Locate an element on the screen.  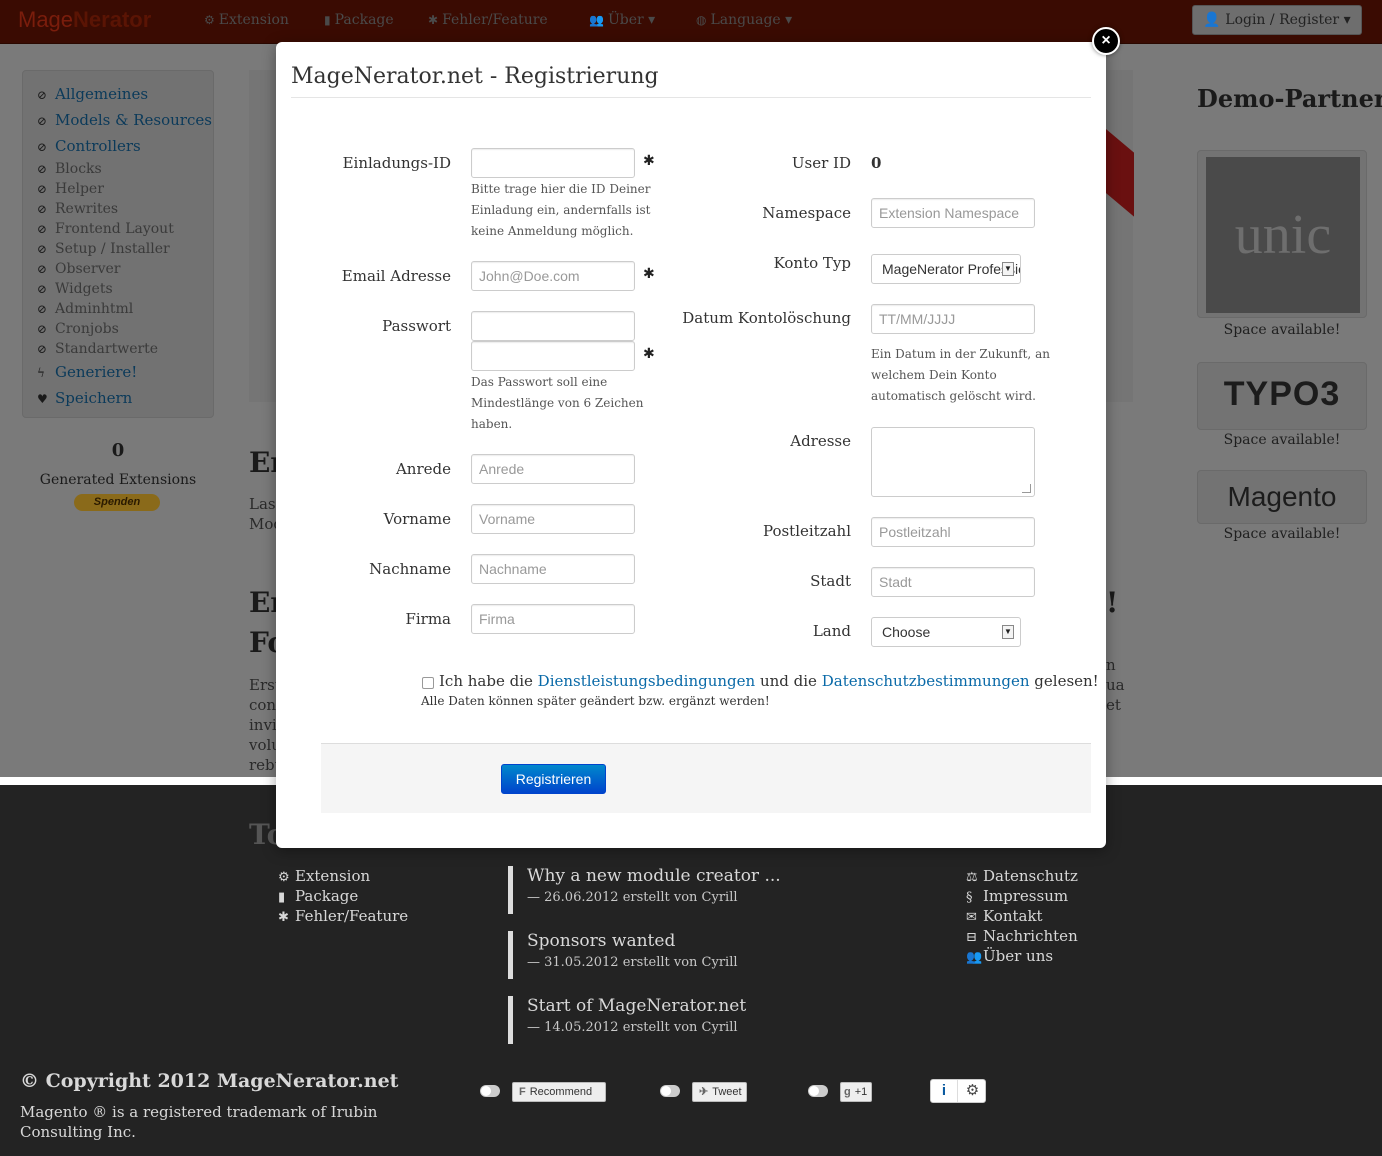
register-button: Registrieren is located at coordinates (553, 779).